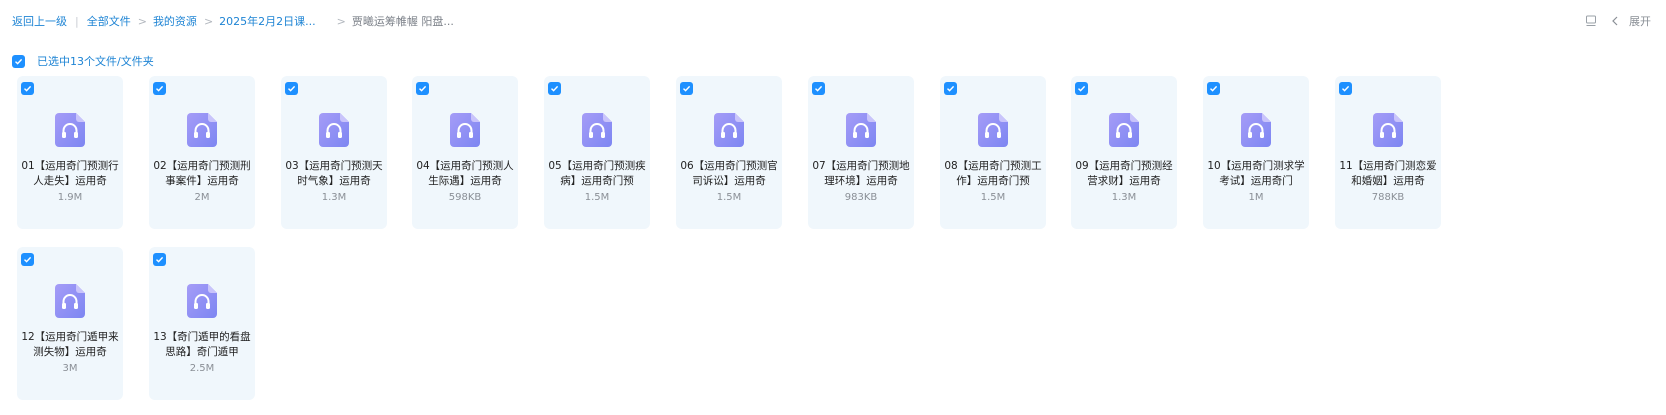  What do you see at coordinates (70, 197) in the screenshot?
I see `file-size: 1.9M` at bounding box center [70, 197].